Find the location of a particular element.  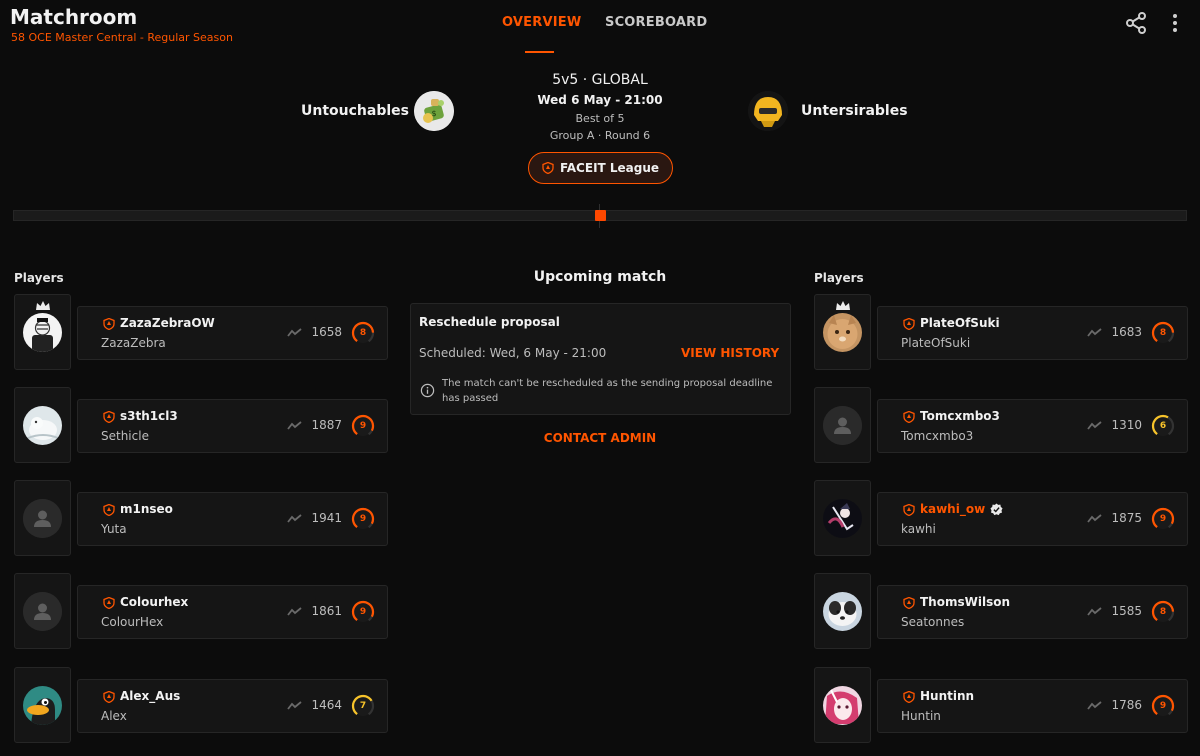

team1-name: Untouchables is located at coordinates (355, 111).